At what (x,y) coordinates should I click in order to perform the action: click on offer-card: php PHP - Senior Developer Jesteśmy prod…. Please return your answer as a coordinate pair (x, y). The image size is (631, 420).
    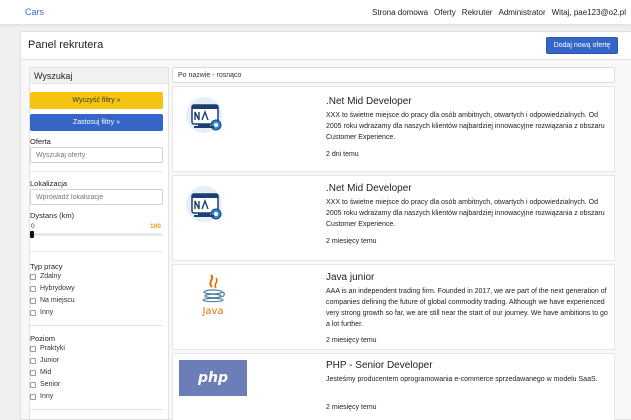
    Looking at the image, I should click on (393, 386).